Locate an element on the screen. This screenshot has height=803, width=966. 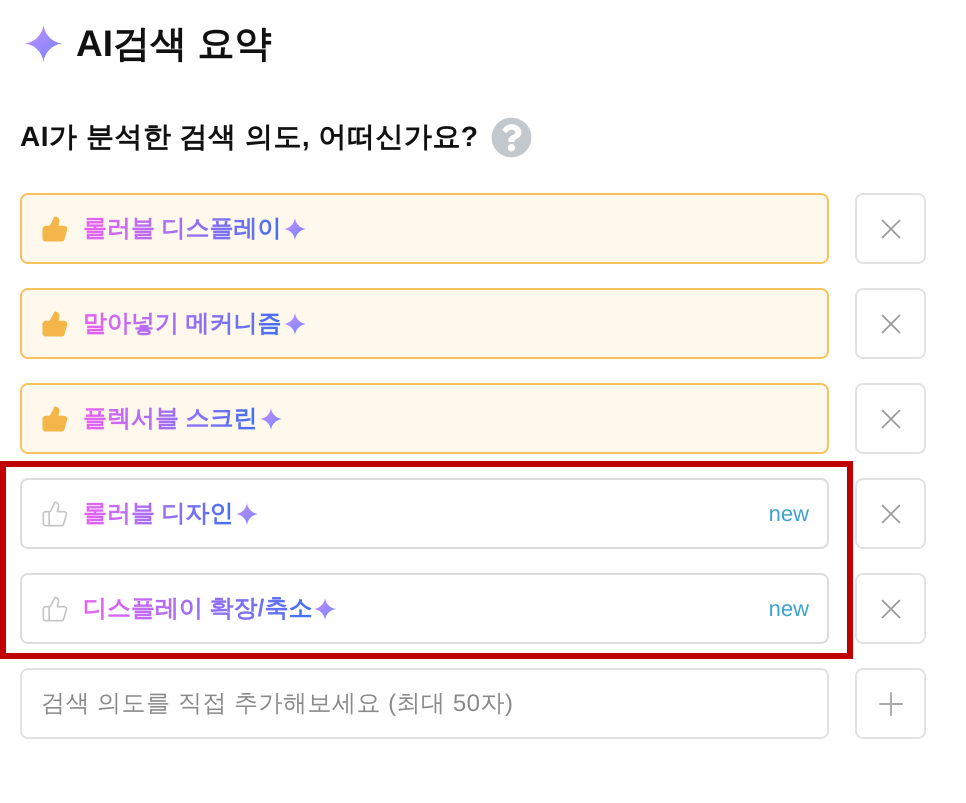
help-icon is located at coordinates (511, 137).